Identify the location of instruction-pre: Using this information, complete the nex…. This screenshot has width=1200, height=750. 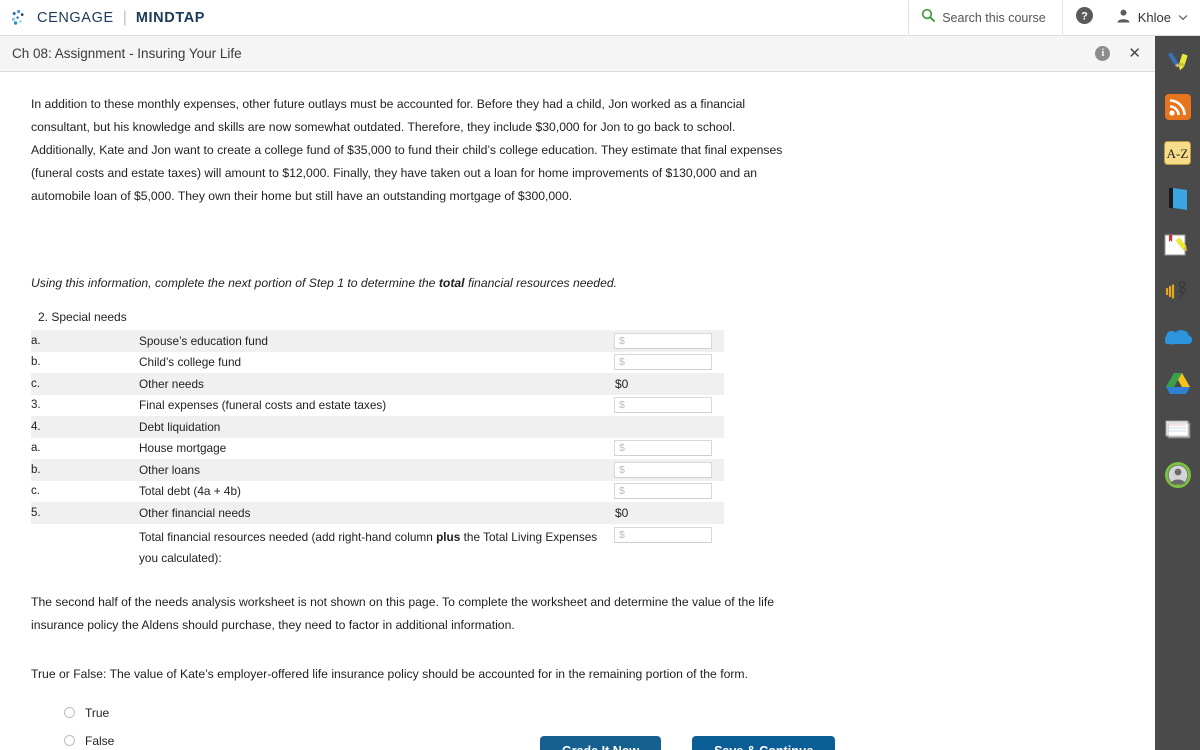
(235, 283).